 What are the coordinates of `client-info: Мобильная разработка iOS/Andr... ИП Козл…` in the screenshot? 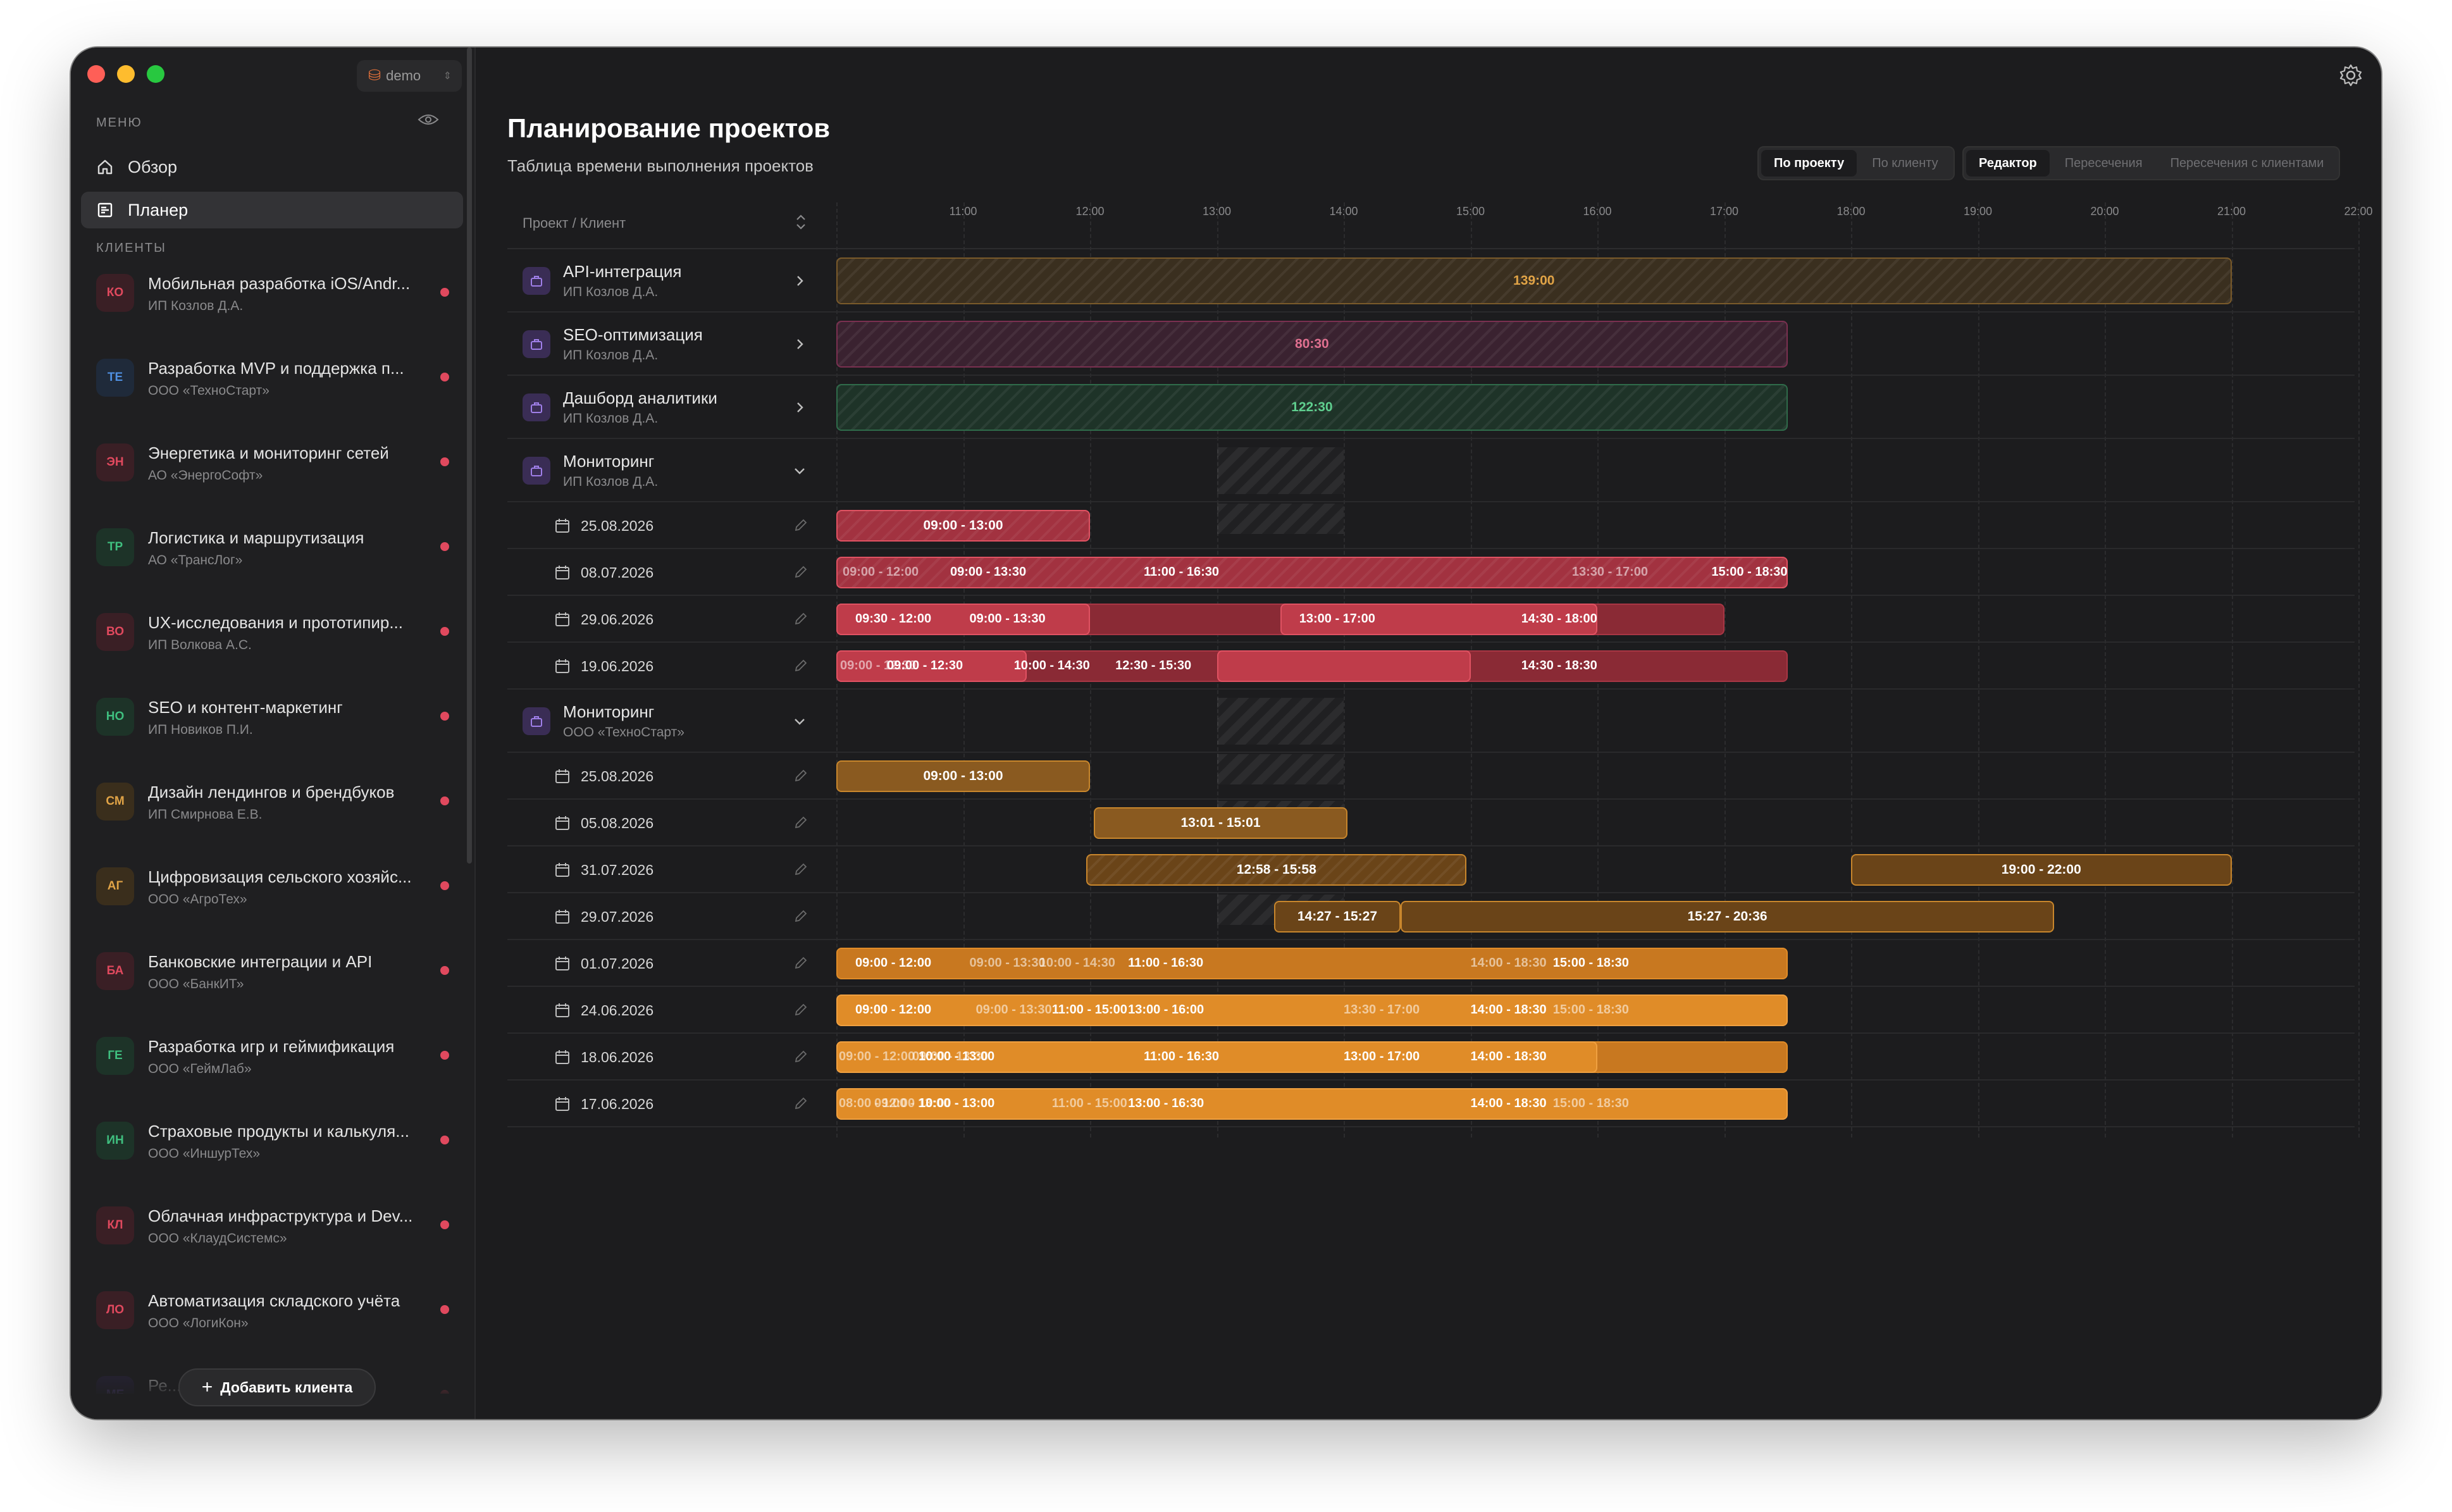 It's located at (287, 294).